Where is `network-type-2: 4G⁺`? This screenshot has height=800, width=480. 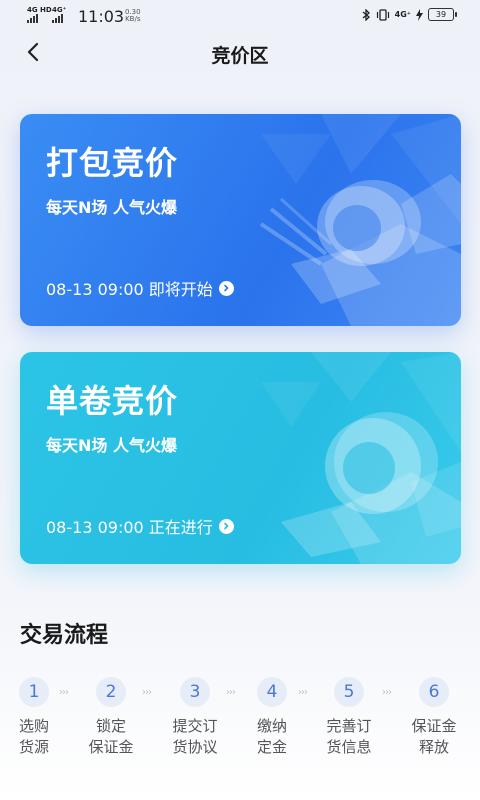 network-type-2: 4G⁺ is located at coordinates (59, 10).